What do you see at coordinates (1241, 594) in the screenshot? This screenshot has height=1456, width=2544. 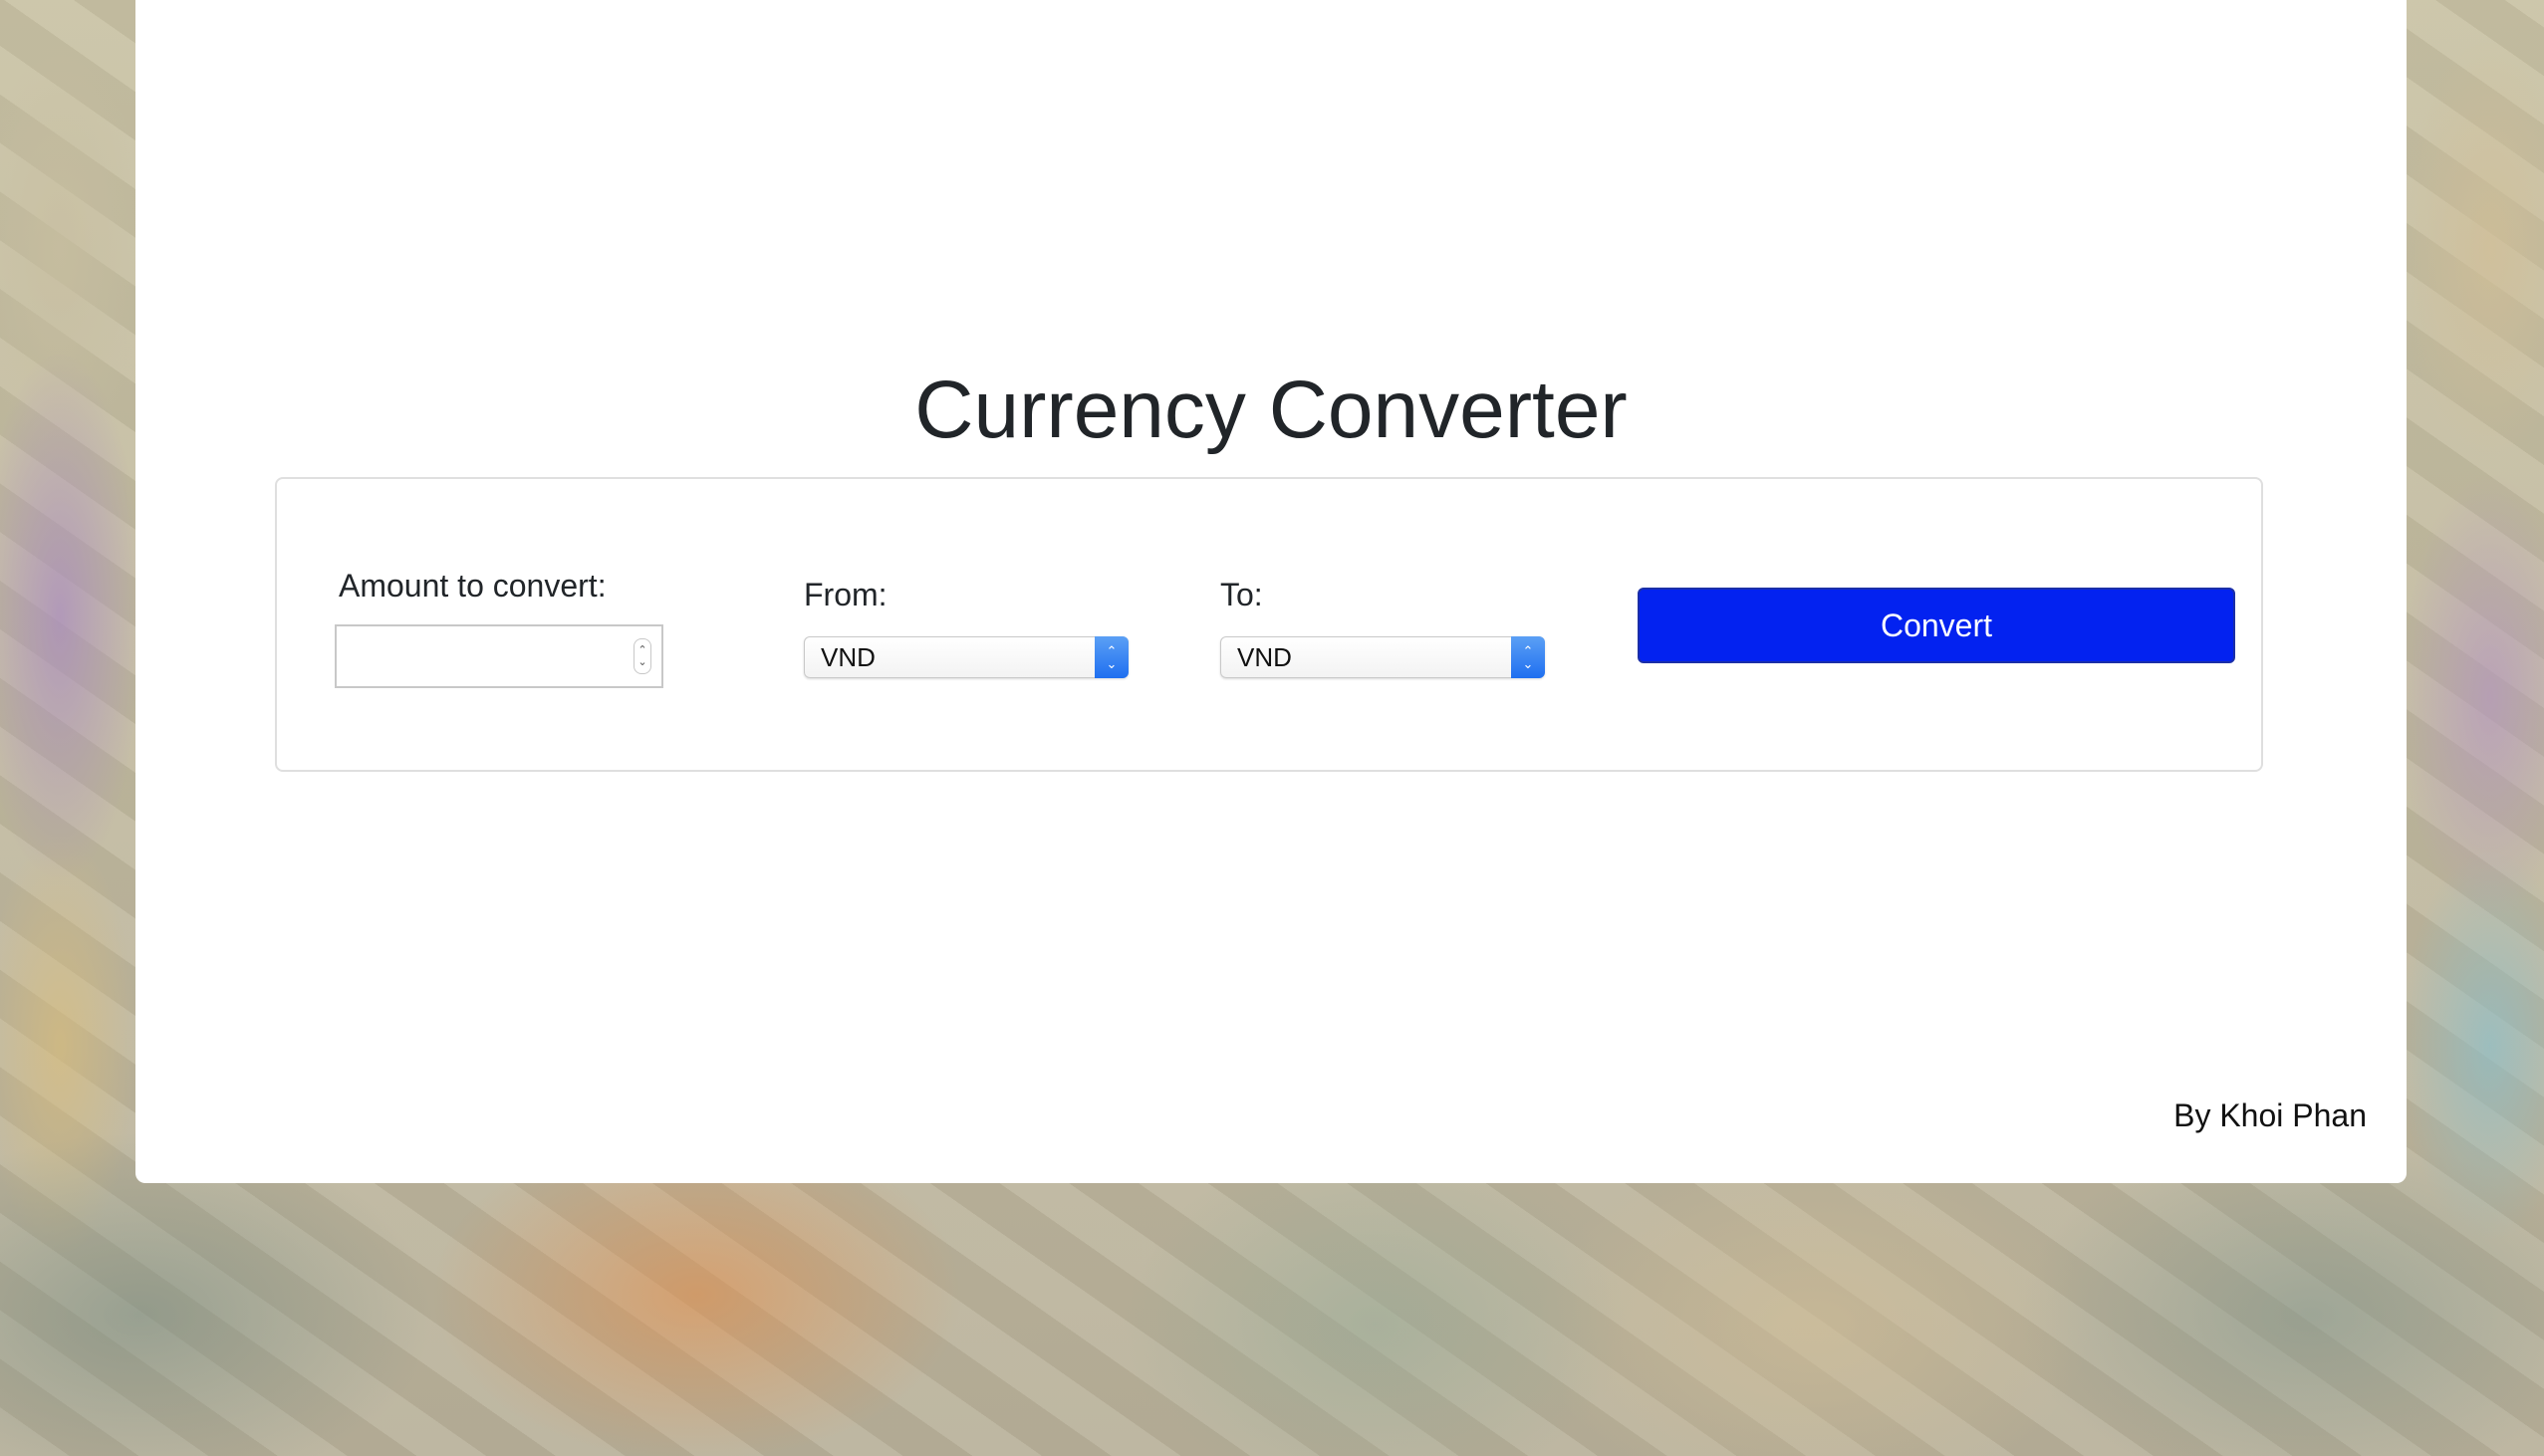 I see `to-label: To:` at bounding box center [1241, 594].